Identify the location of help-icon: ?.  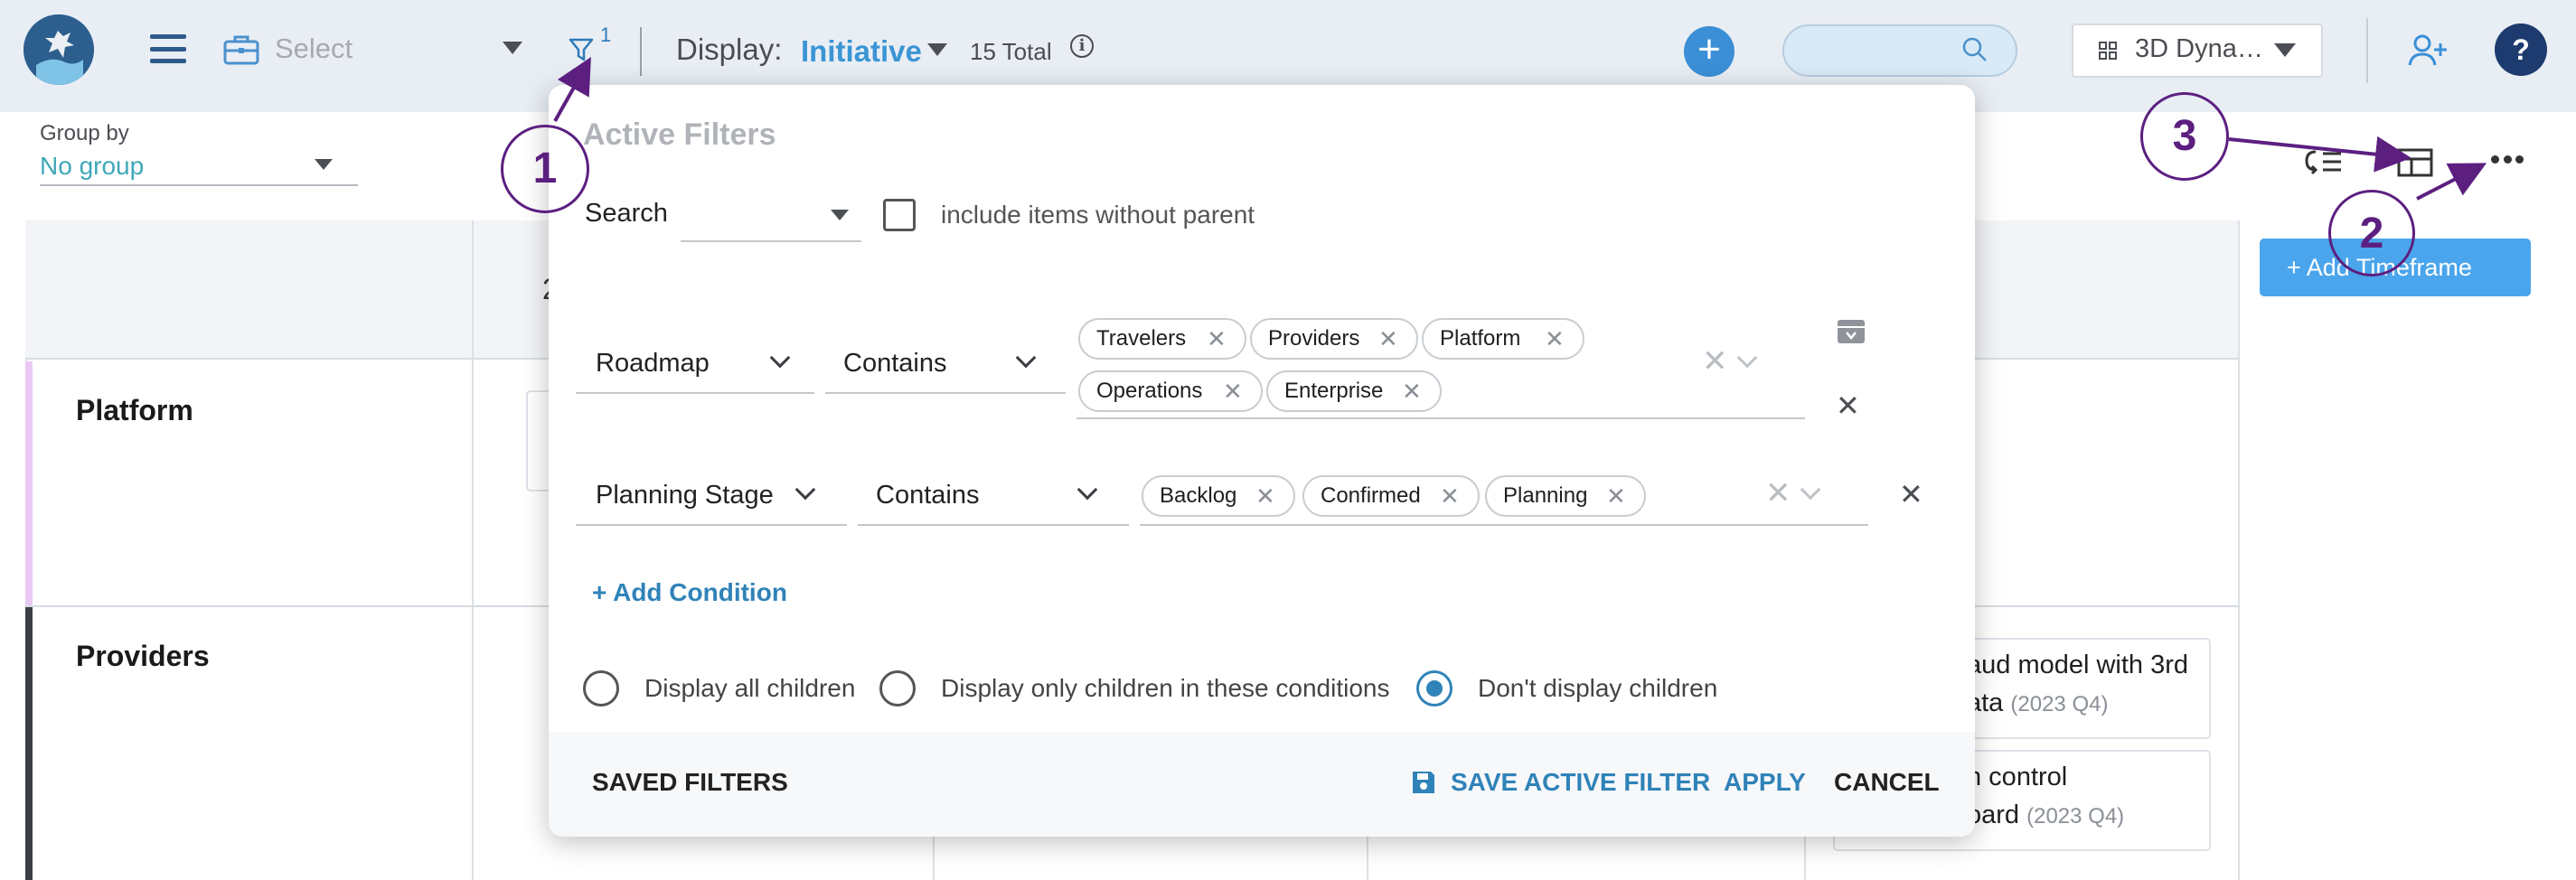
(2521, 50).